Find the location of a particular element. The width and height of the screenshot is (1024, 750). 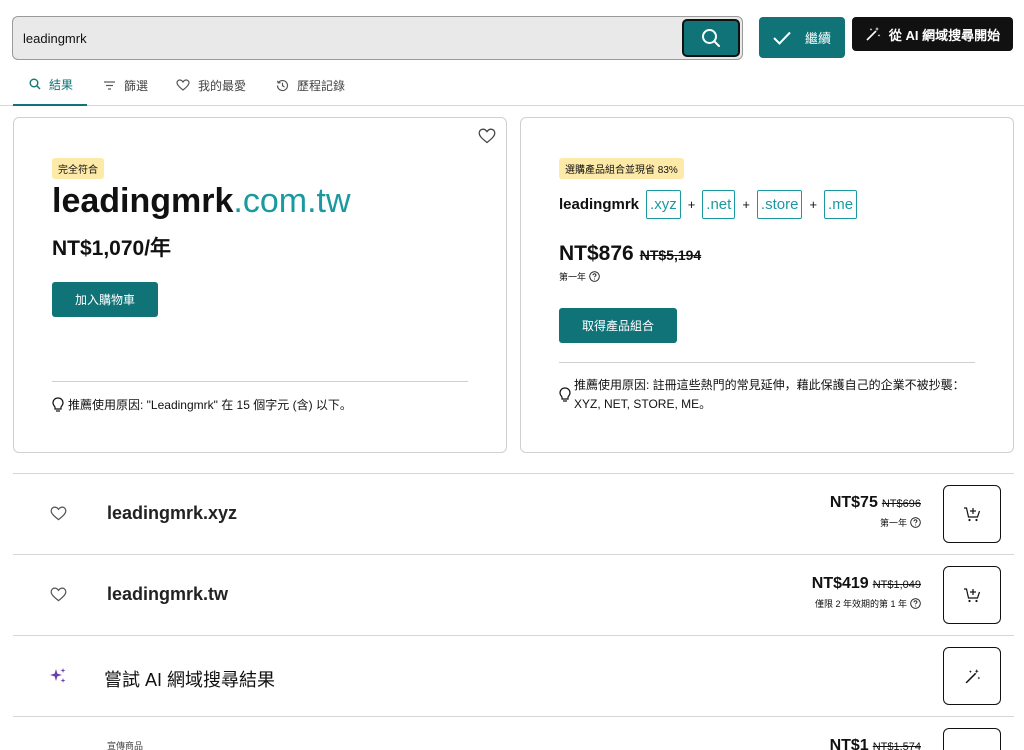

ai-search-button: 從 AI 網域搜尋開始 is located at coordinates (932, 34).